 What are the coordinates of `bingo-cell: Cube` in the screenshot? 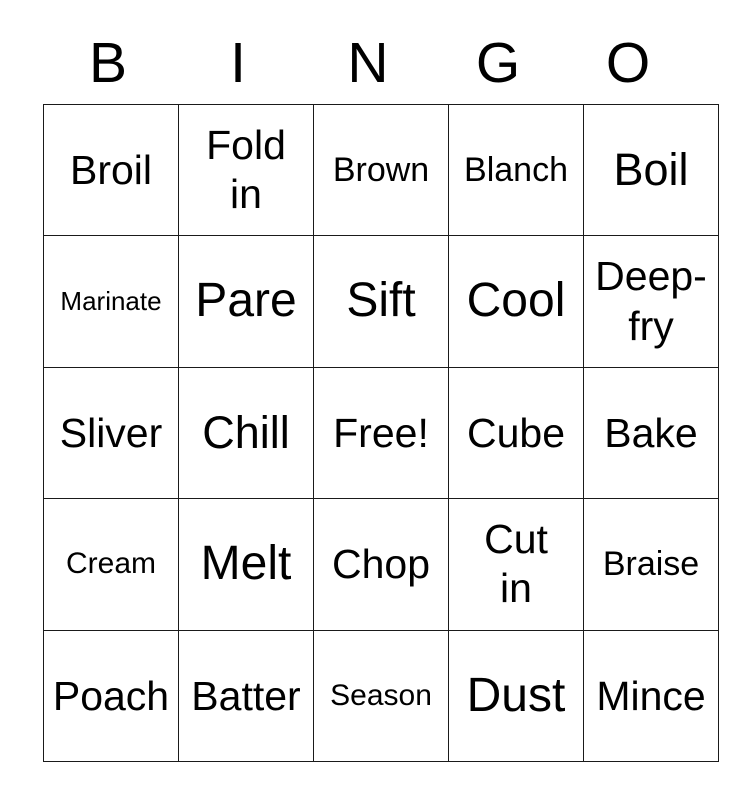 It's located at (516, 433).